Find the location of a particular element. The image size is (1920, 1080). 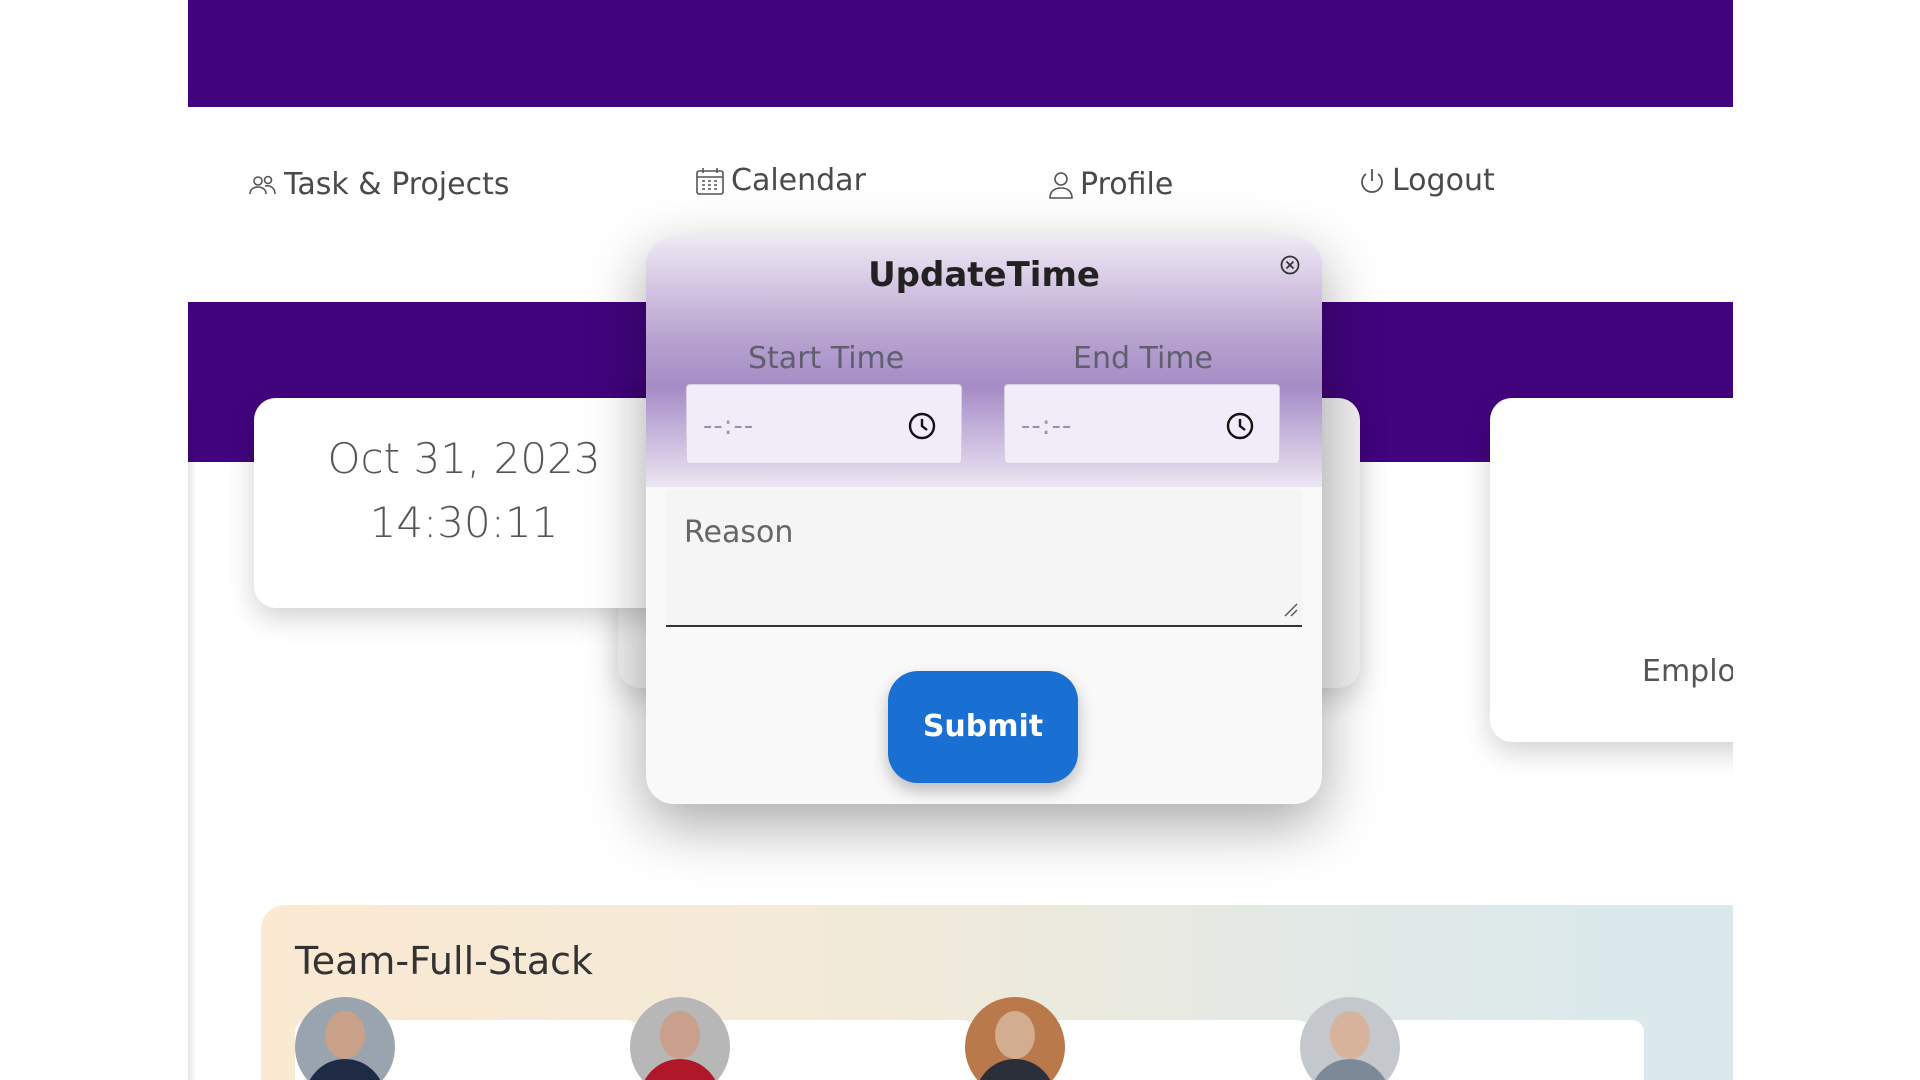

end-time-label: End Time is located at coordinates (1143, 358).